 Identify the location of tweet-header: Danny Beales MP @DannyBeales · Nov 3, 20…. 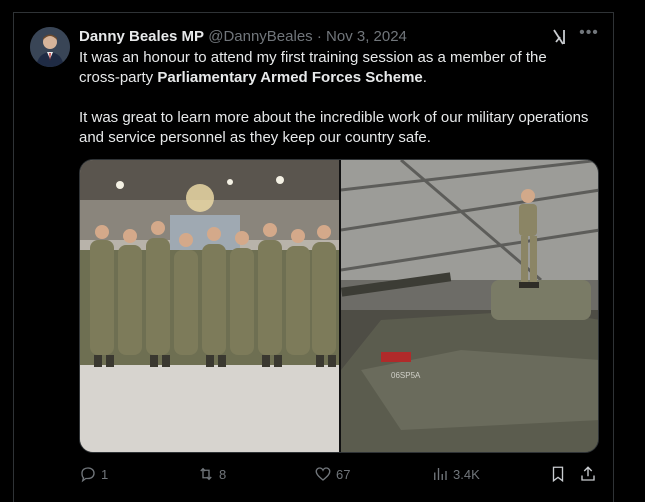
(243, 37).